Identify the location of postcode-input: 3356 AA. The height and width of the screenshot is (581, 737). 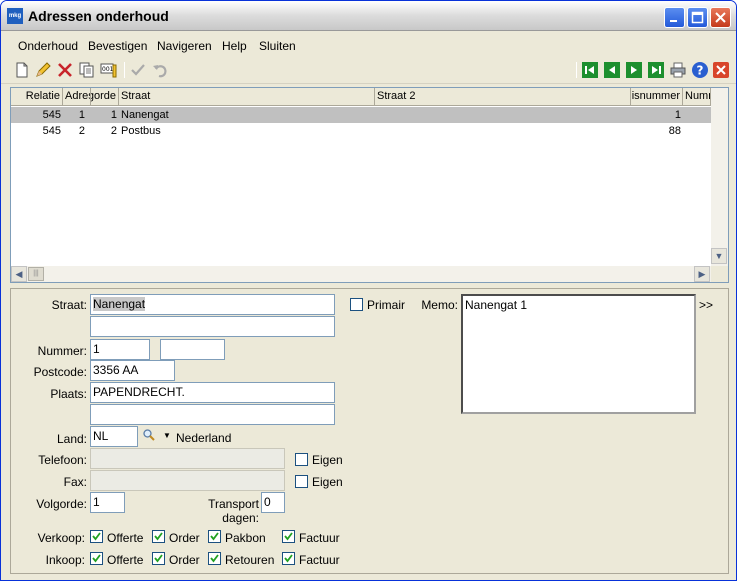
(132, 370).